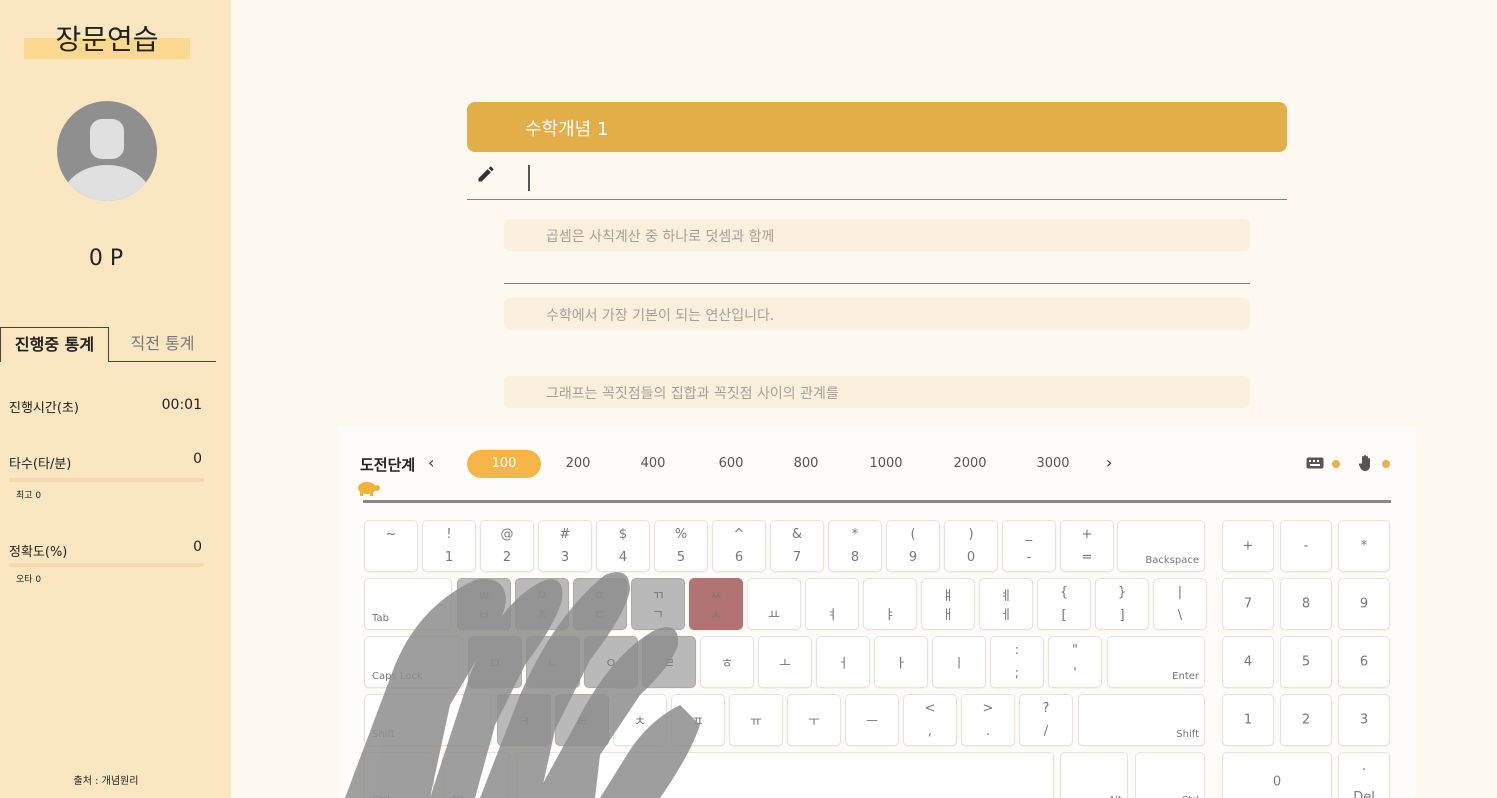 This screenshot has height=798, width=1497. What do you see at coordinates (930, 720) in the screenshot?
I see `key: <,` at bounding box center [930, 720].